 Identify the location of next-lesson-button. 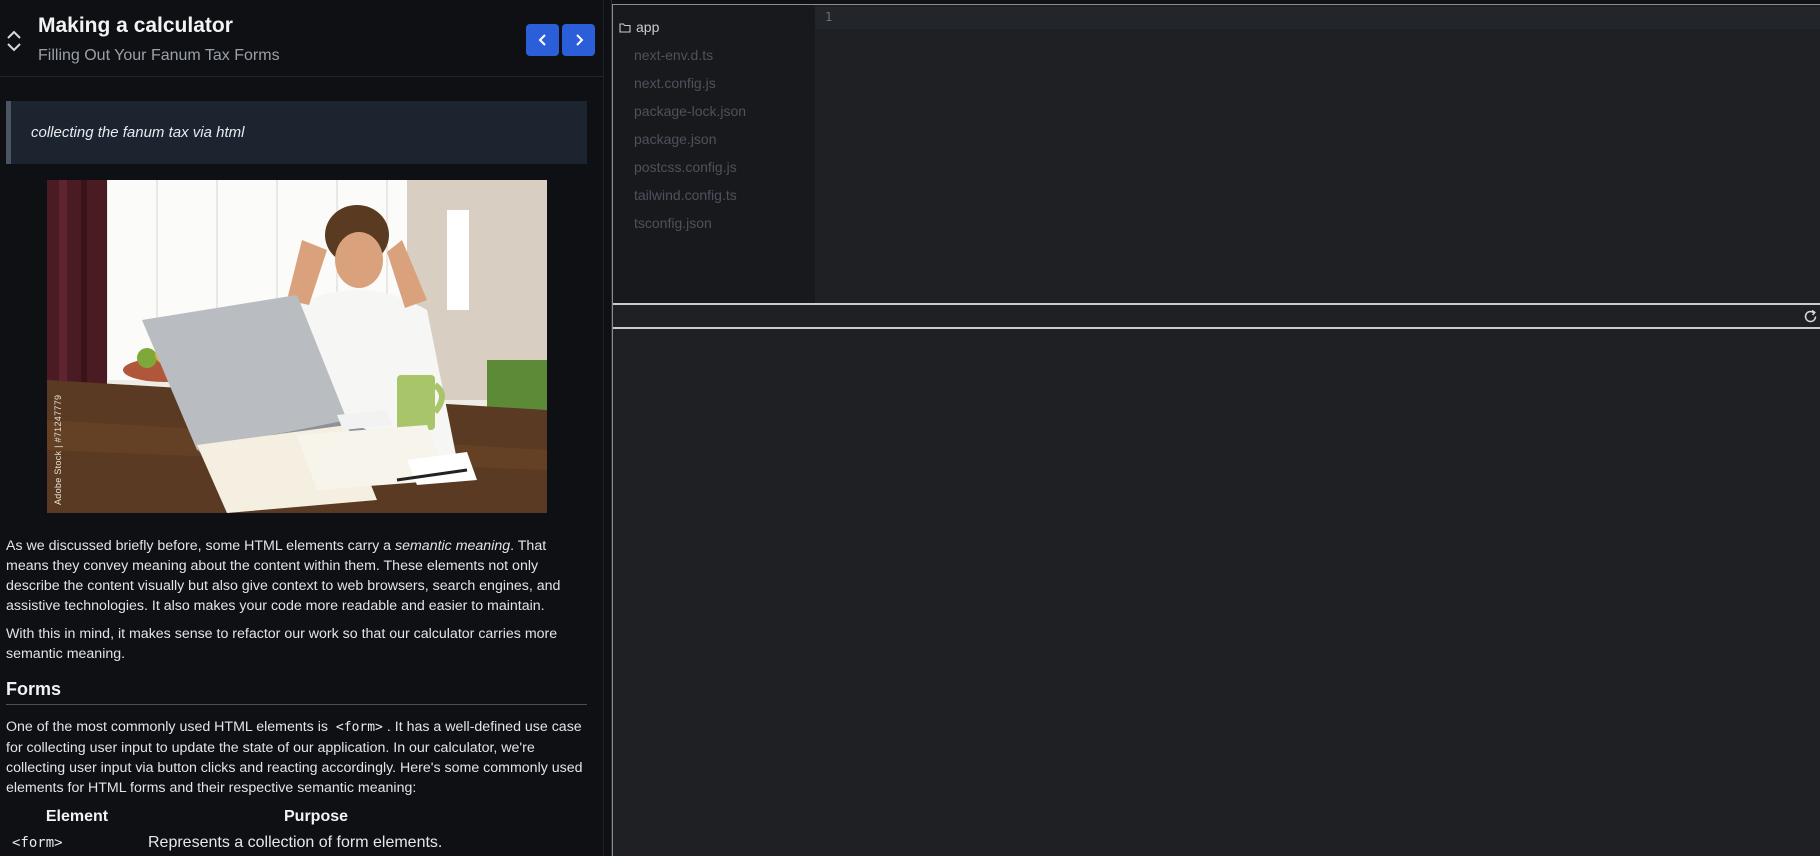
(578, 40).